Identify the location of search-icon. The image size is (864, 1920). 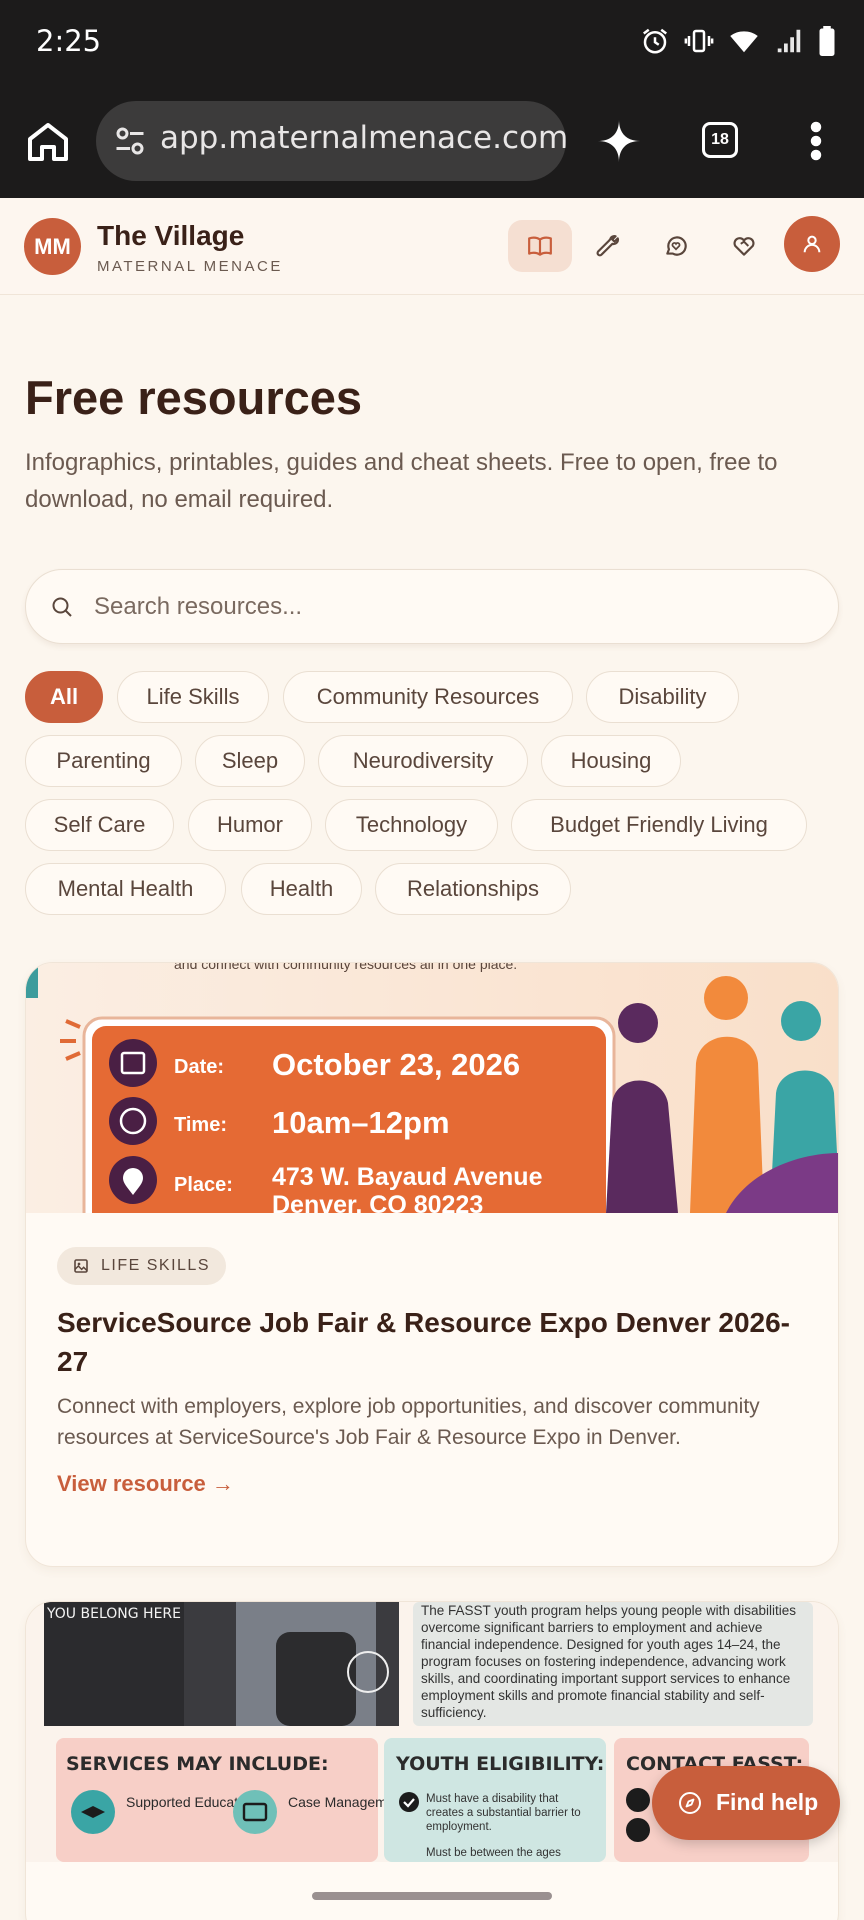
(62, 607).